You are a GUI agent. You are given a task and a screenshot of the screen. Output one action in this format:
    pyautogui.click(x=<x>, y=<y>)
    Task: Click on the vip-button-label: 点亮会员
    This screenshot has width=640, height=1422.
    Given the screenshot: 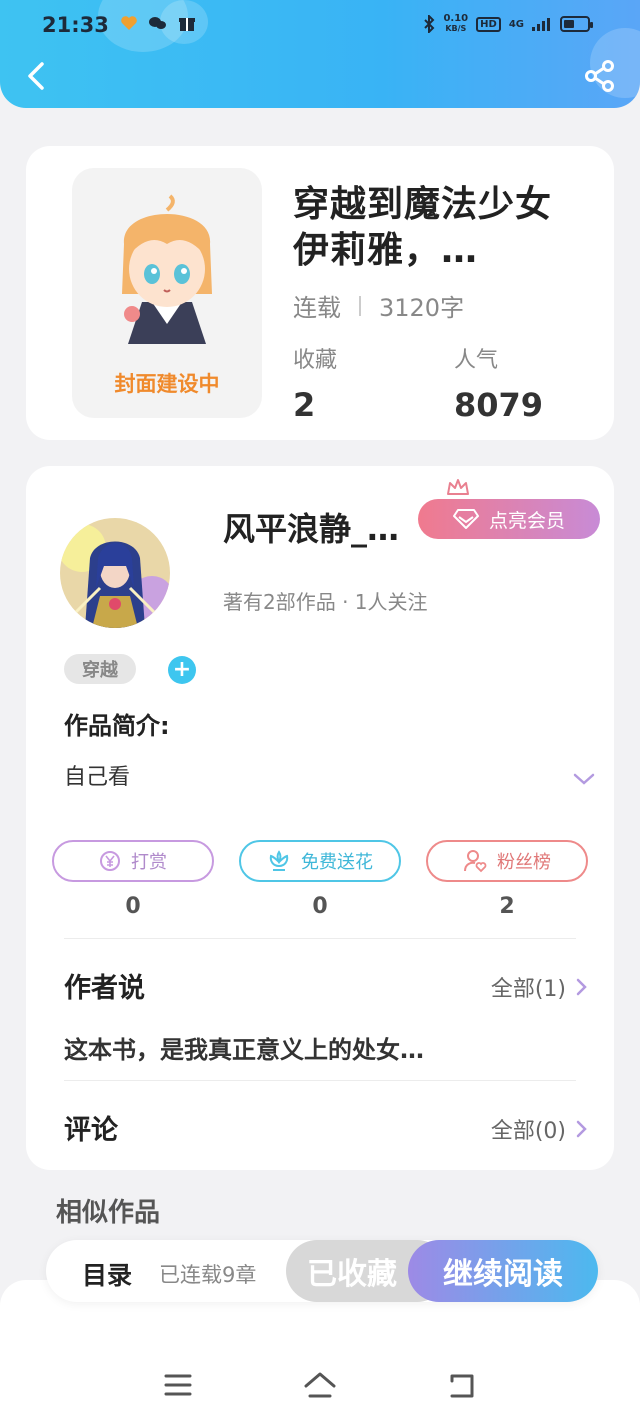 What is the action you would take?
    pyautogui.click(x=526, y=520)
    